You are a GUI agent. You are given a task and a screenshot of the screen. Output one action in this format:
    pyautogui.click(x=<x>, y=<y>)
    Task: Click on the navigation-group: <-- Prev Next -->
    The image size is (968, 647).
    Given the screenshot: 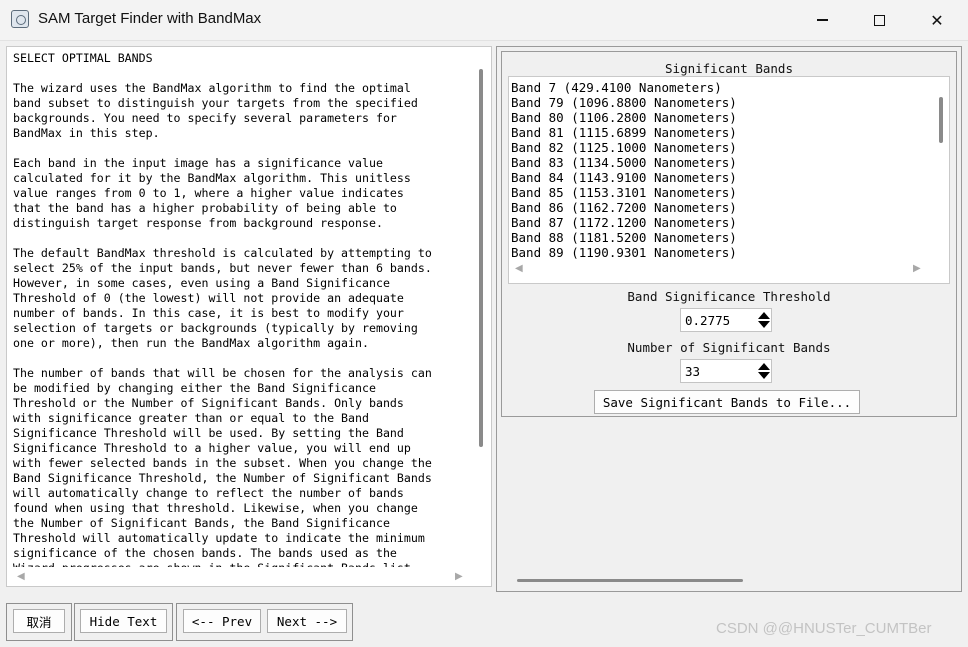 What is the action you would take?
    pyautogui.click(x=264, y=622)
    